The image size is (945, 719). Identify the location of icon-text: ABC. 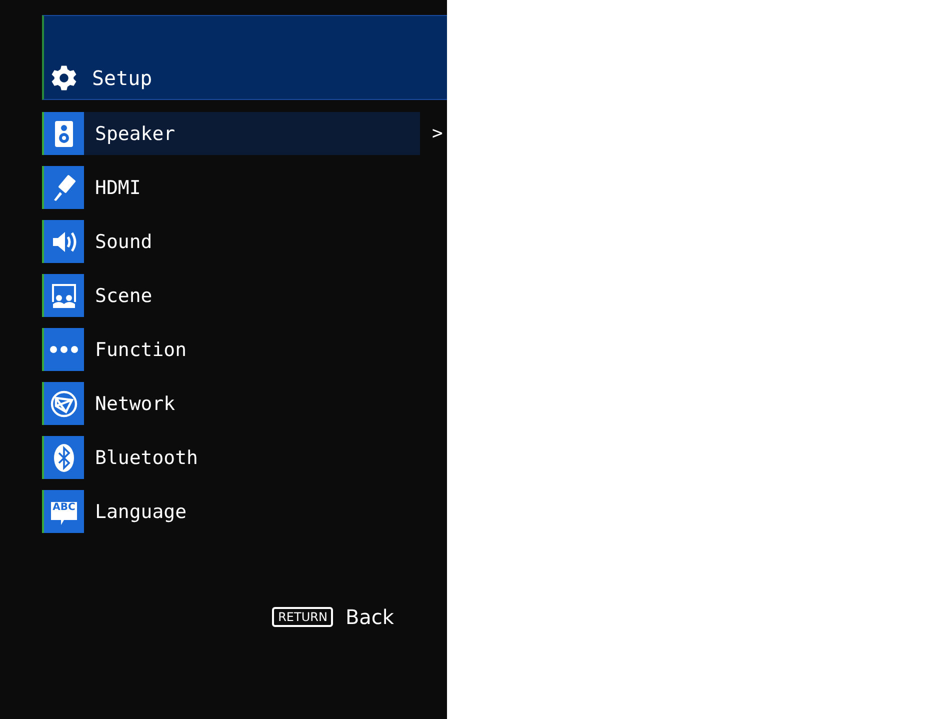
(64, 507).